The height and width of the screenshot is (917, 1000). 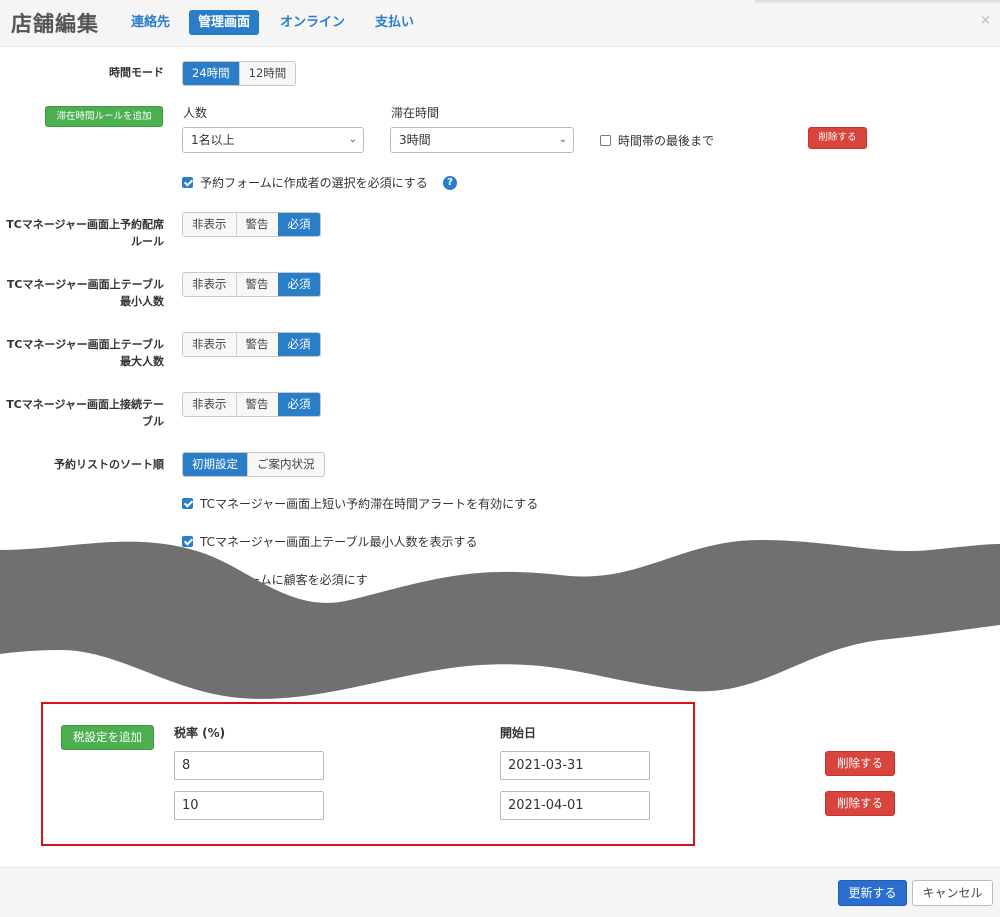 I want to click on people-select-value: 1名以上, so click(x=213, y=140).